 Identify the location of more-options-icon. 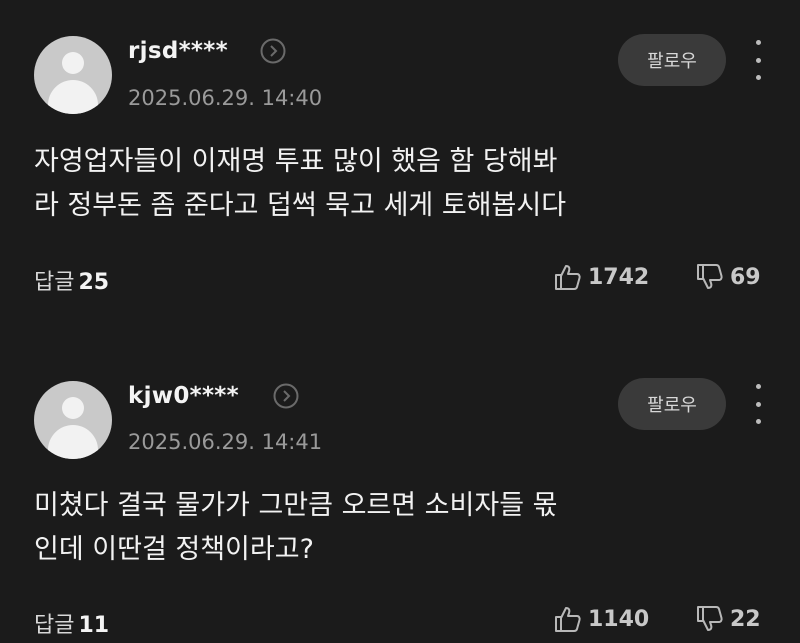
(758, 404).